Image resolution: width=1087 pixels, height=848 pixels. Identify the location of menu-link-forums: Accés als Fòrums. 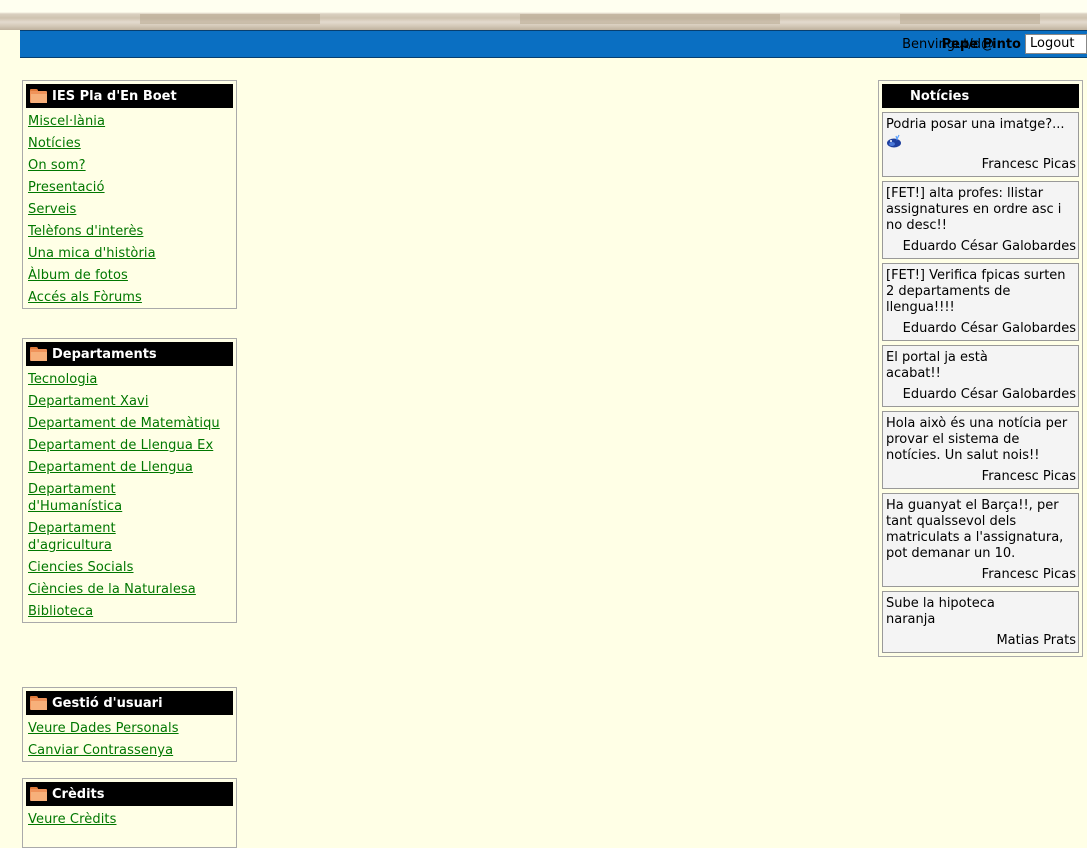
(130, 297).